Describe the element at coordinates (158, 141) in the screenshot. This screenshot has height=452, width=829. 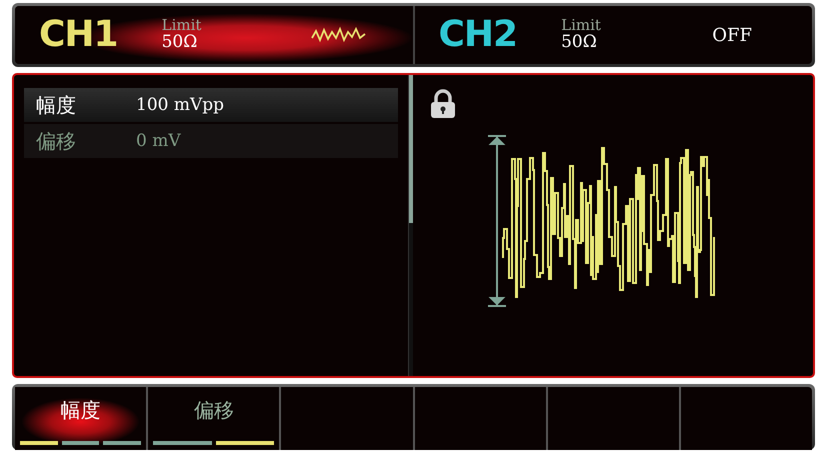
I see `parameter-value: 0 mV` at that location.